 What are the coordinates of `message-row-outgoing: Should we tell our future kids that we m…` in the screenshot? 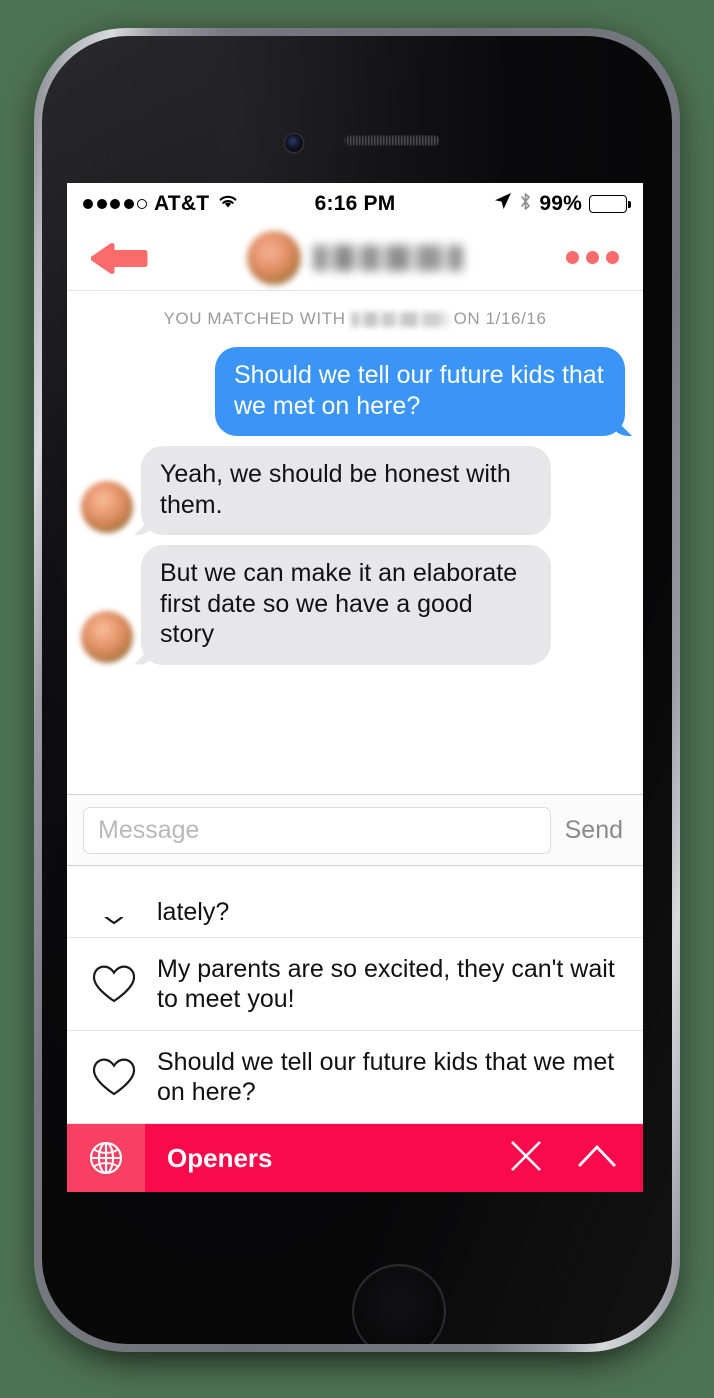 It's located at (355, 391).